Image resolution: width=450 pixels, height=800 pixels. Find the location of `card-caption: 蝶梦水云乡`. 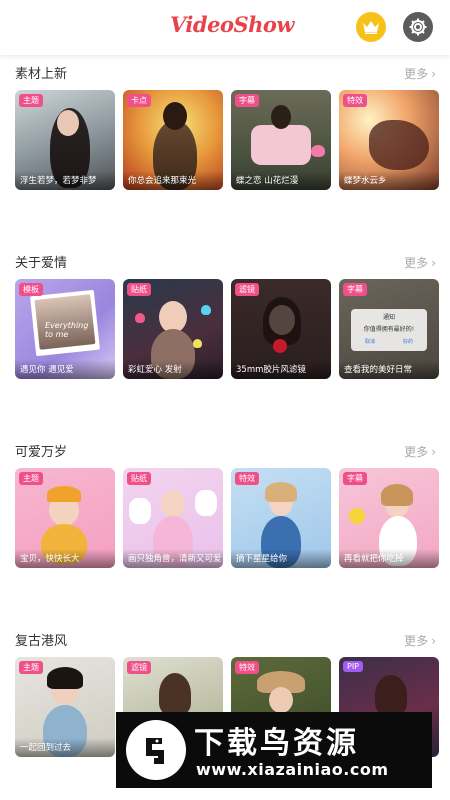

card-caption: 蝶梦水云乡 is located at coordinates (389, 180).